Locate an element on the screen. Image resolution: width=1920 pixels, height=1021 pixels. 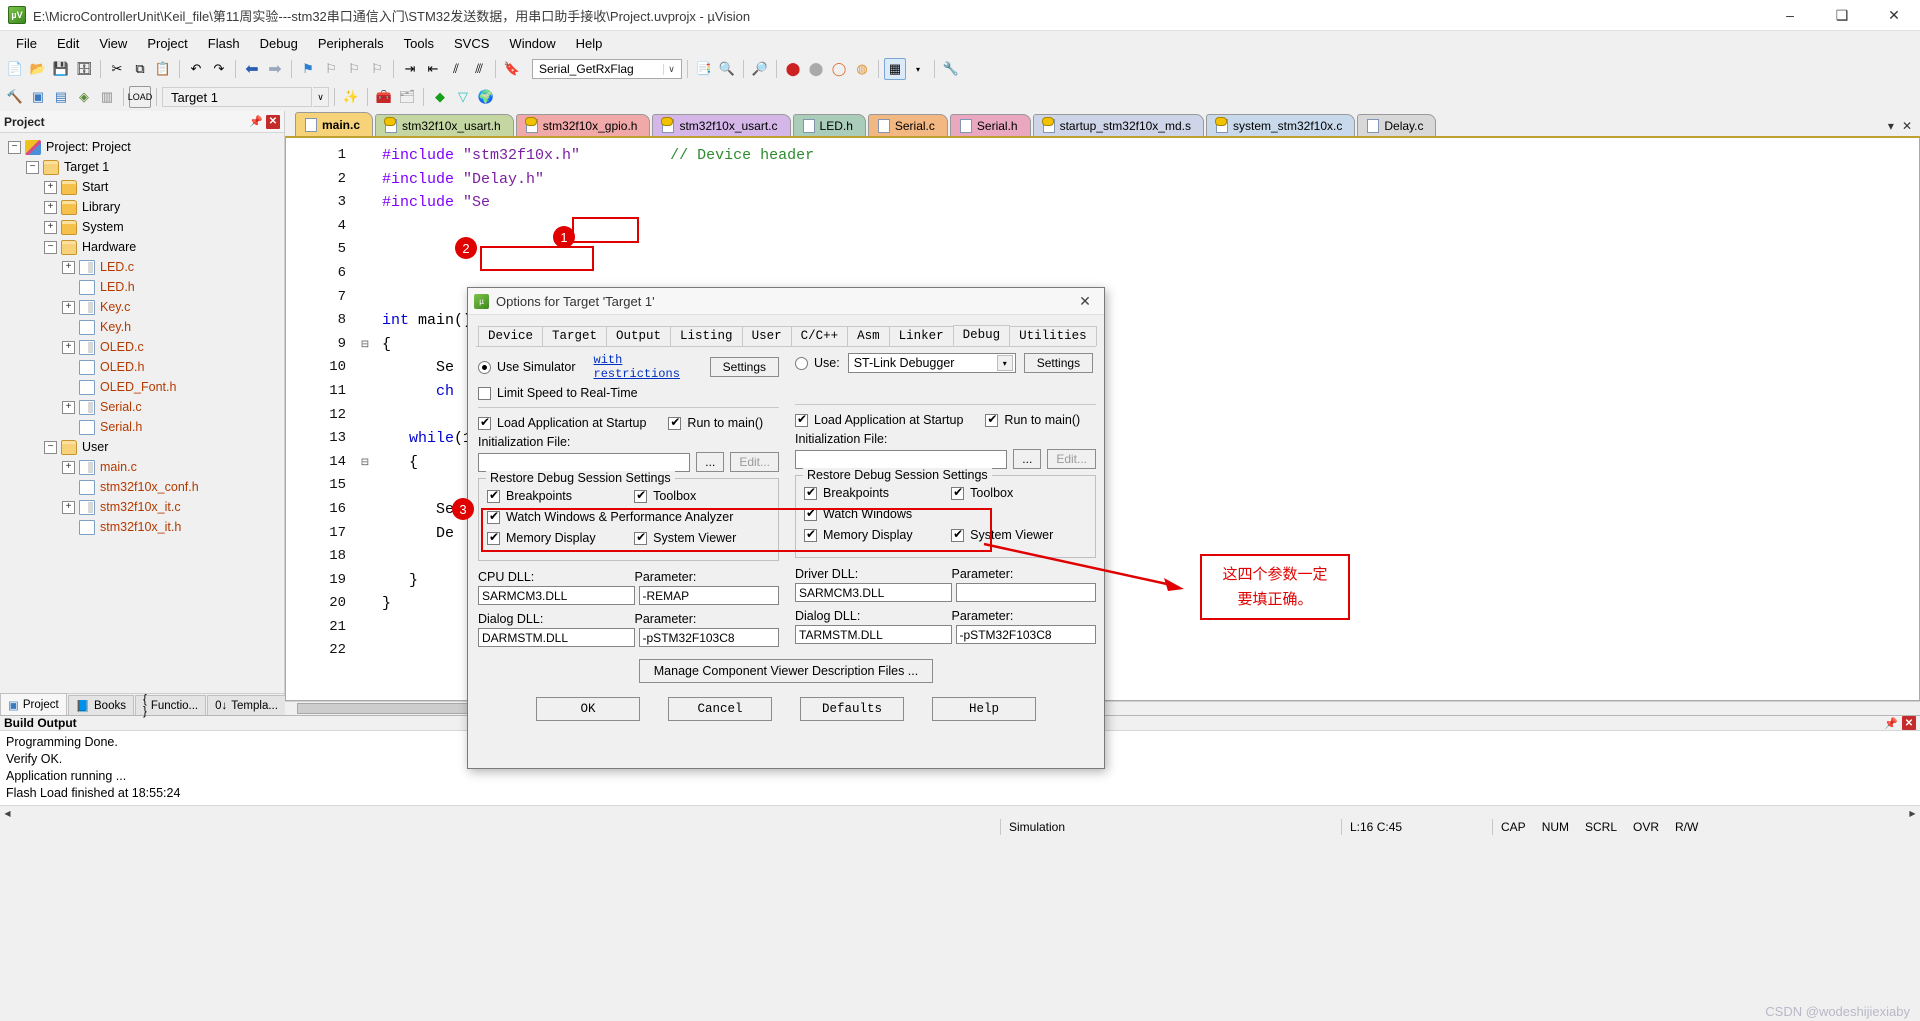
close-icon: ✕ is located at coordinates (1909, 723).